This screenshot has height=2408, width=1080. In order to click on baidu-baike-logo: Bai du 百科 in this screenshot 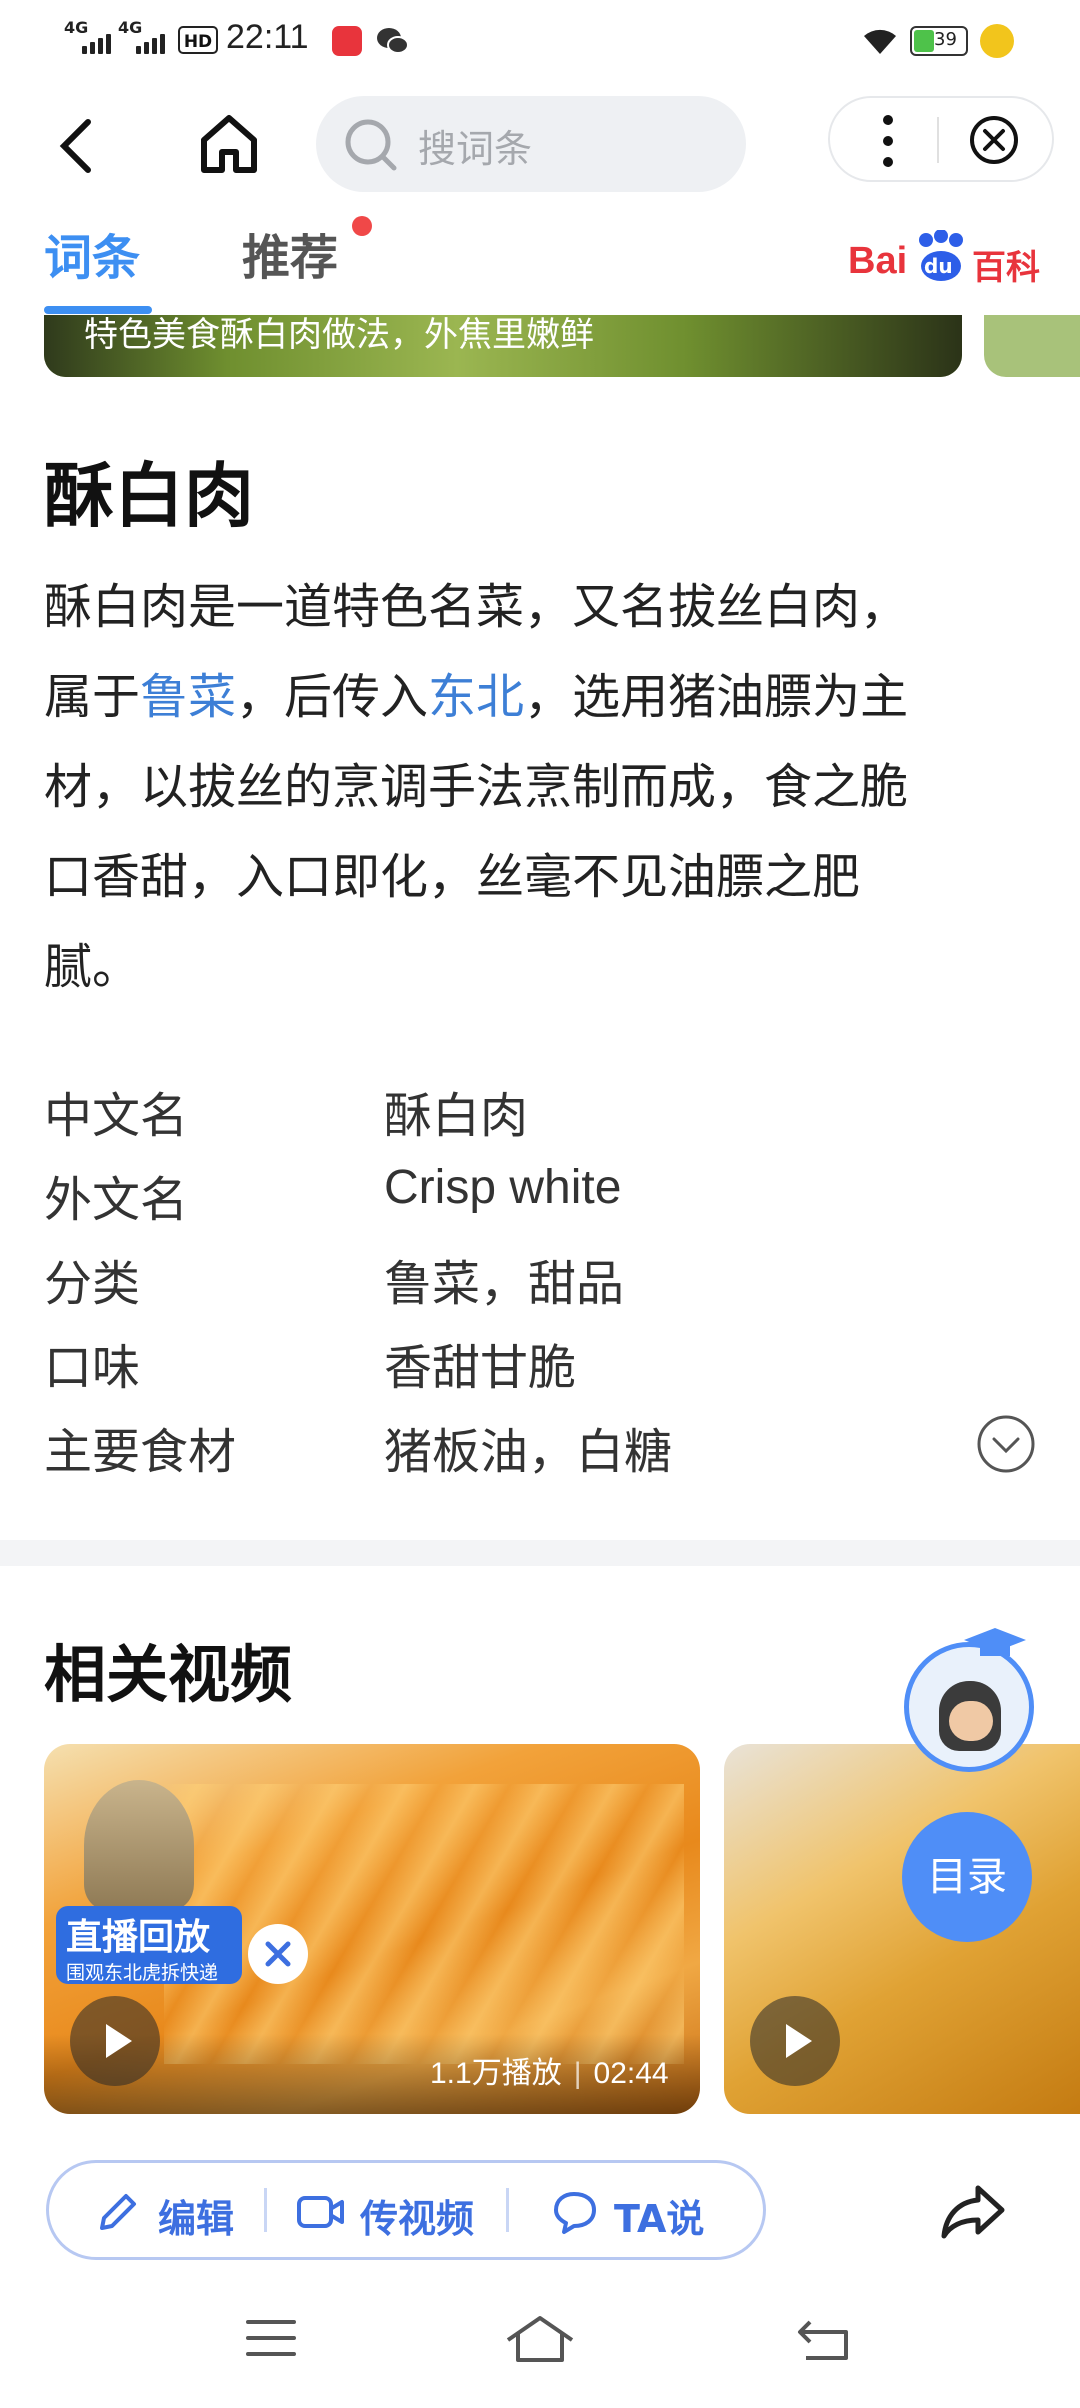, I will do `click(948, 257)`.